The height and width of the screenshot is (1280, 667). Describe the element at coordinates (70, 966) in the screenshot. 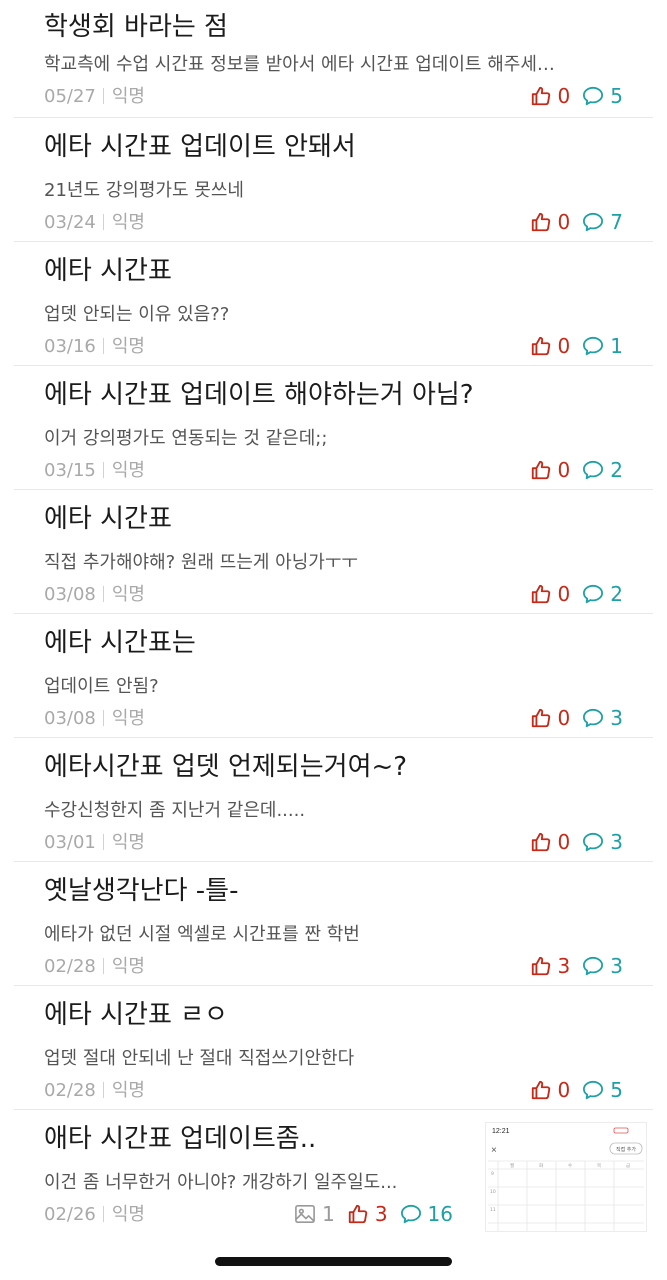

I see `post-date: 02/28` at that location.